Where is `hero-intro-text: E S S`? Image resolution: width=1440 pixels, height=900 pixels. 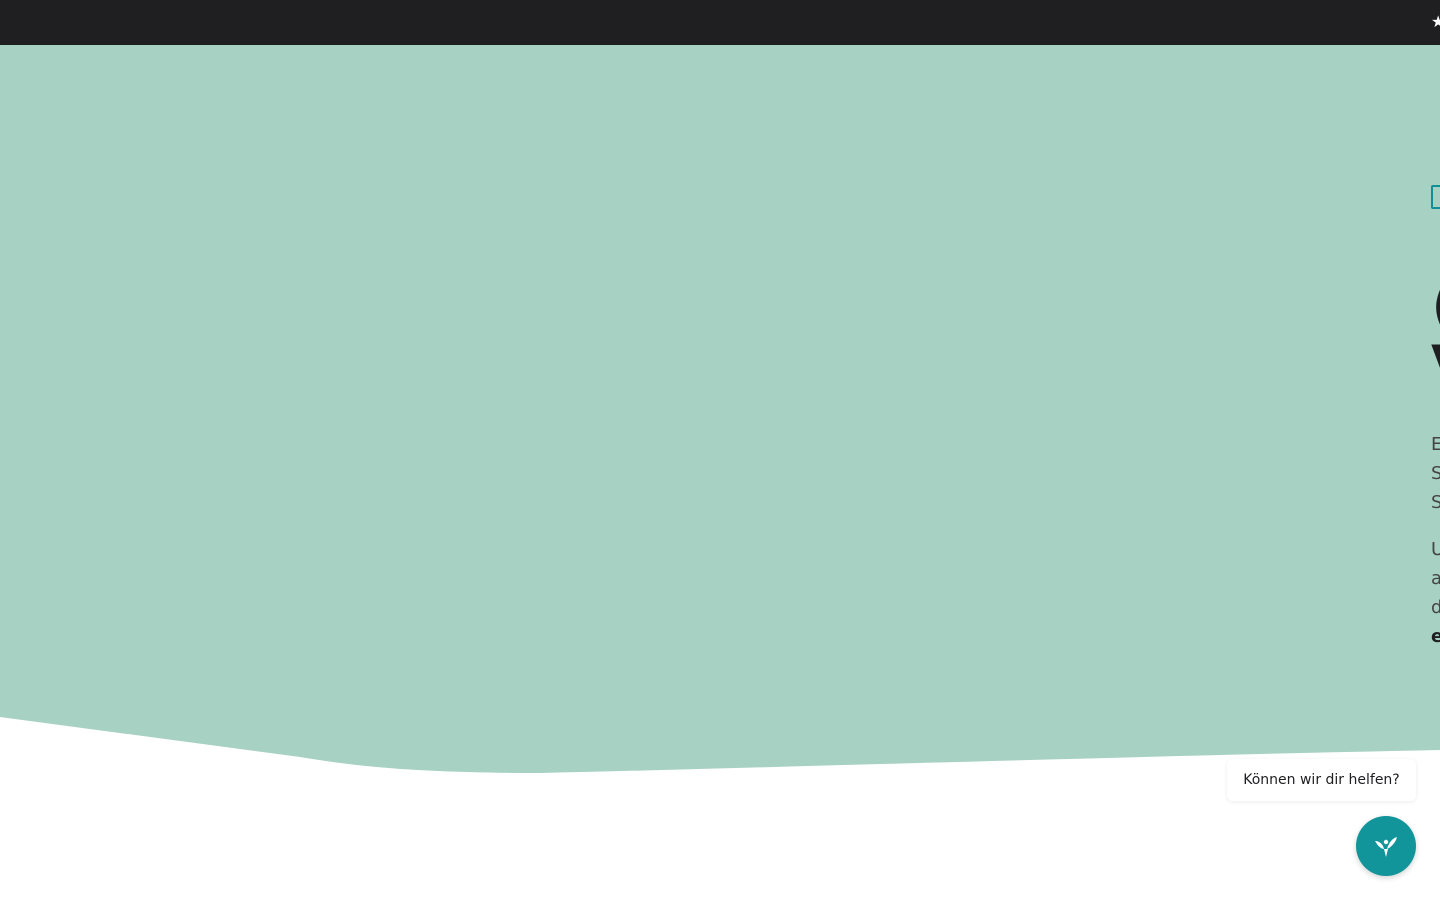
hero-intro-text: E S S is located at coordinates (1435, 473).